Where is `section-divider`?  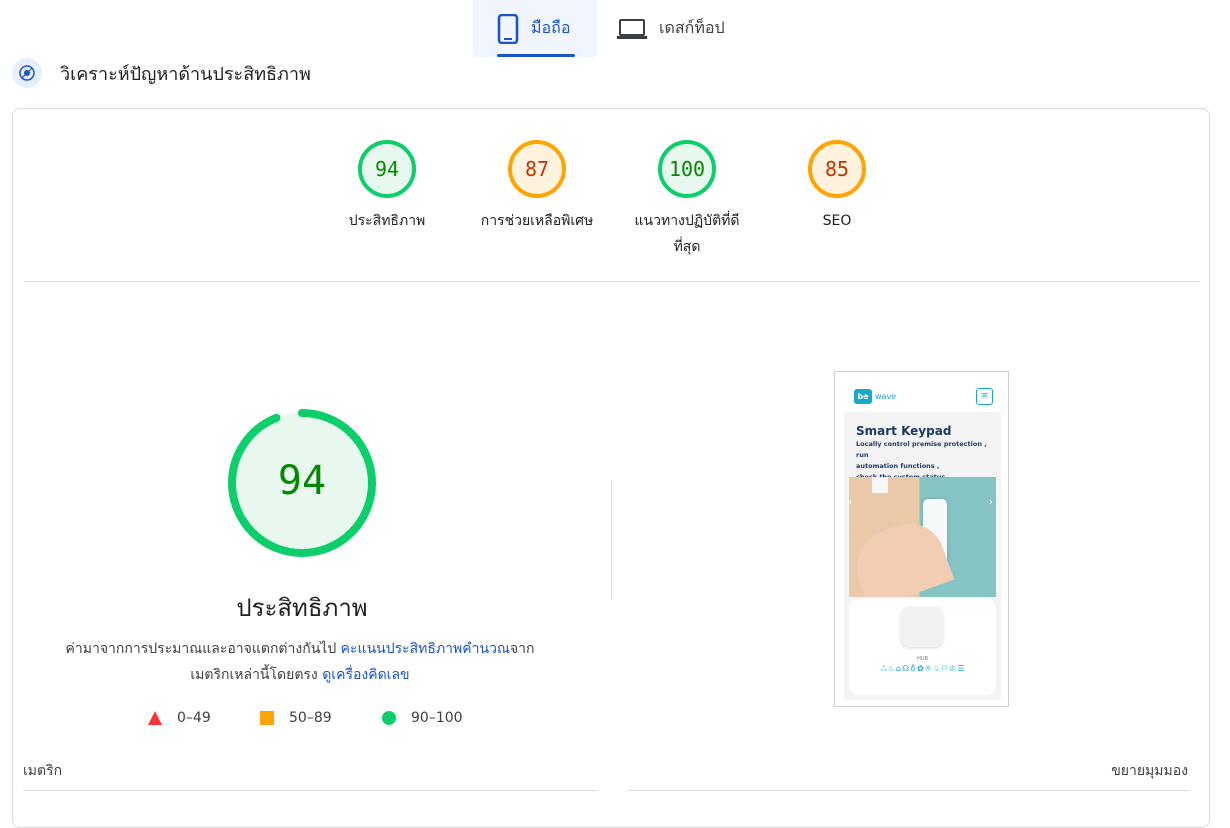
section-divider is located at coordinates (612, 281).